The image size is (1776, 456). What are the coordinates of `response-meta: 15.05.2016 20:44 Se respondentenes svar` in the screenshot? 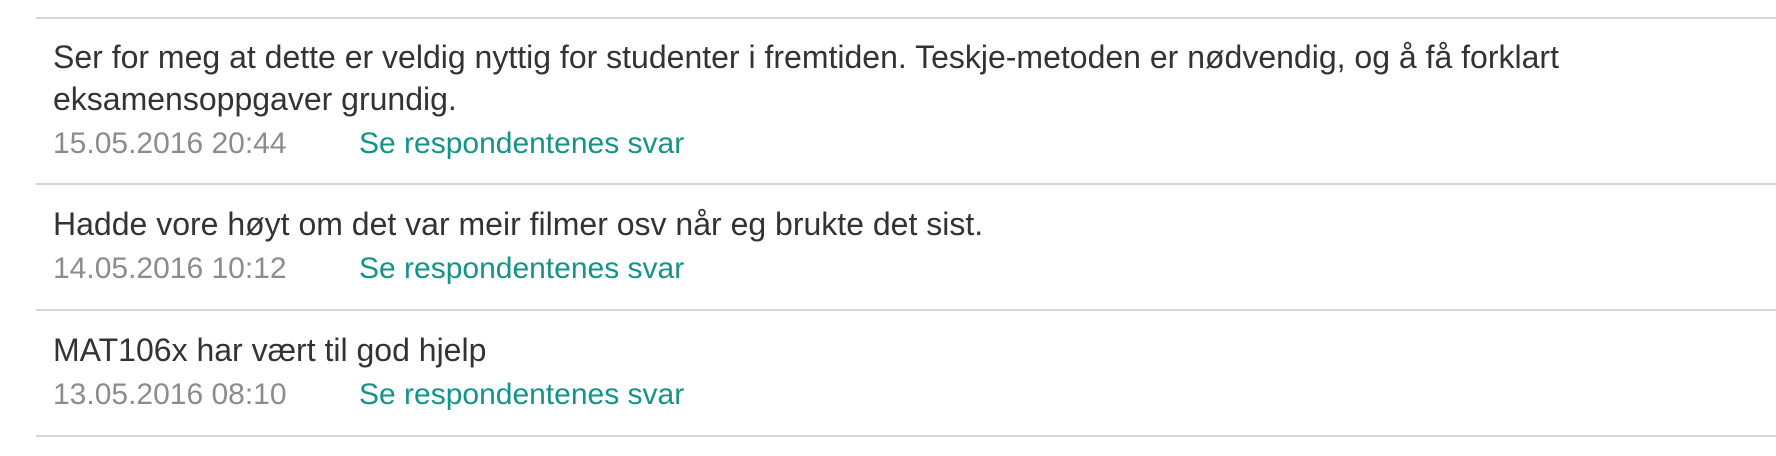 It's located at (914, 144).